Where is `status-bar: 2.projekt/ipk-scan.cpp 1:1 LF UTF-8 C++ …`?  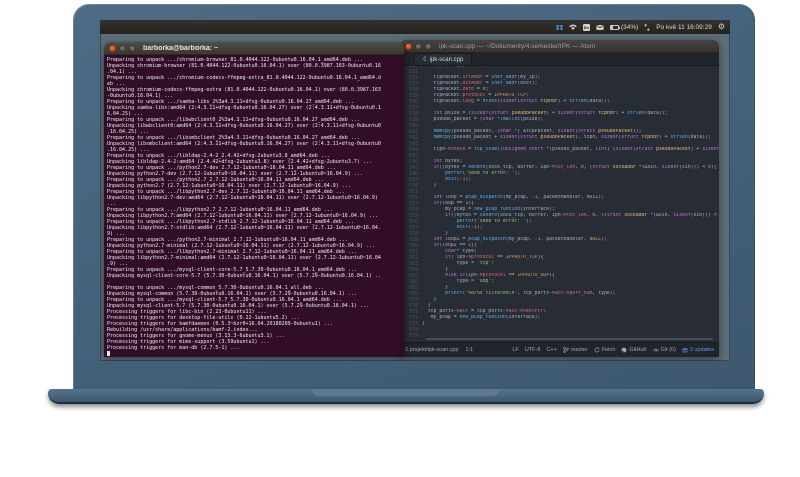
status-bar: 2.projekt/ipk-scan.cpp 1:1 LF UTF-8 C++ … is located at coordinates (559, 349).